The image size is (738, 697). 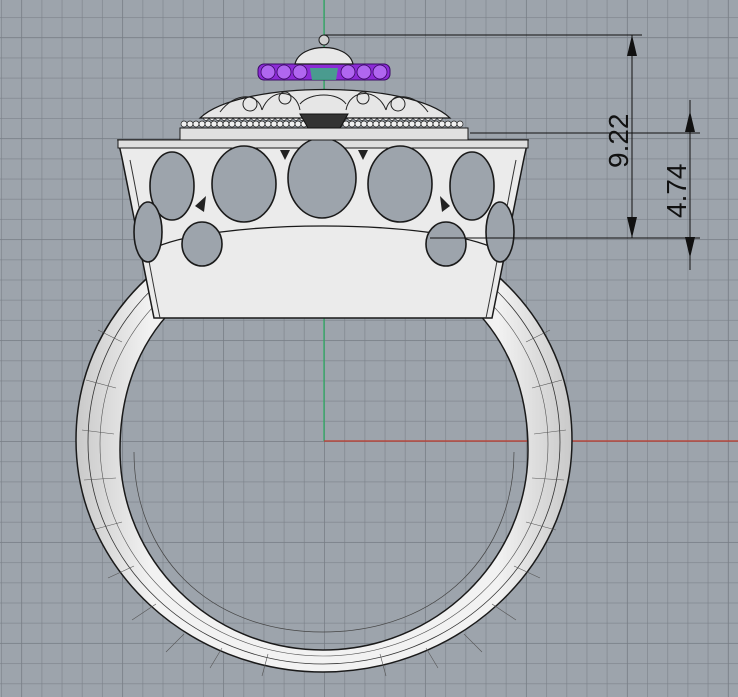 What do you see at coordinates (324, 57) in the screenshot?
I see `amethyst-gem-icon` at bounding box center [324, 57].